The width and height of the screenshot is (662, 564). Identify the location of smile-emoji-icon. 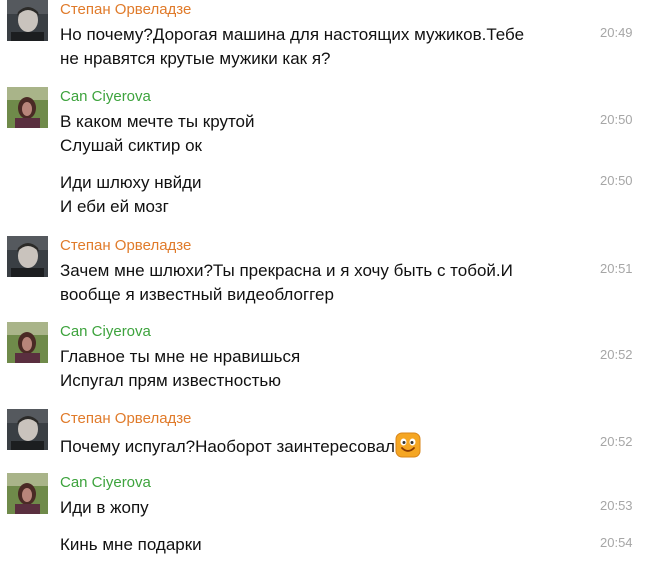
(408, 445).